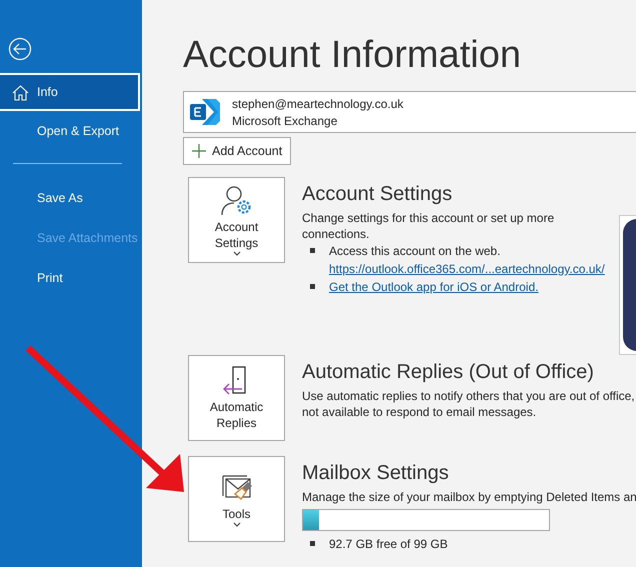 The image size is (636, 567). Describe the element at coordinates (236, 220) in the screenshot. I see `account-tile-button: Account Settings` at that location.